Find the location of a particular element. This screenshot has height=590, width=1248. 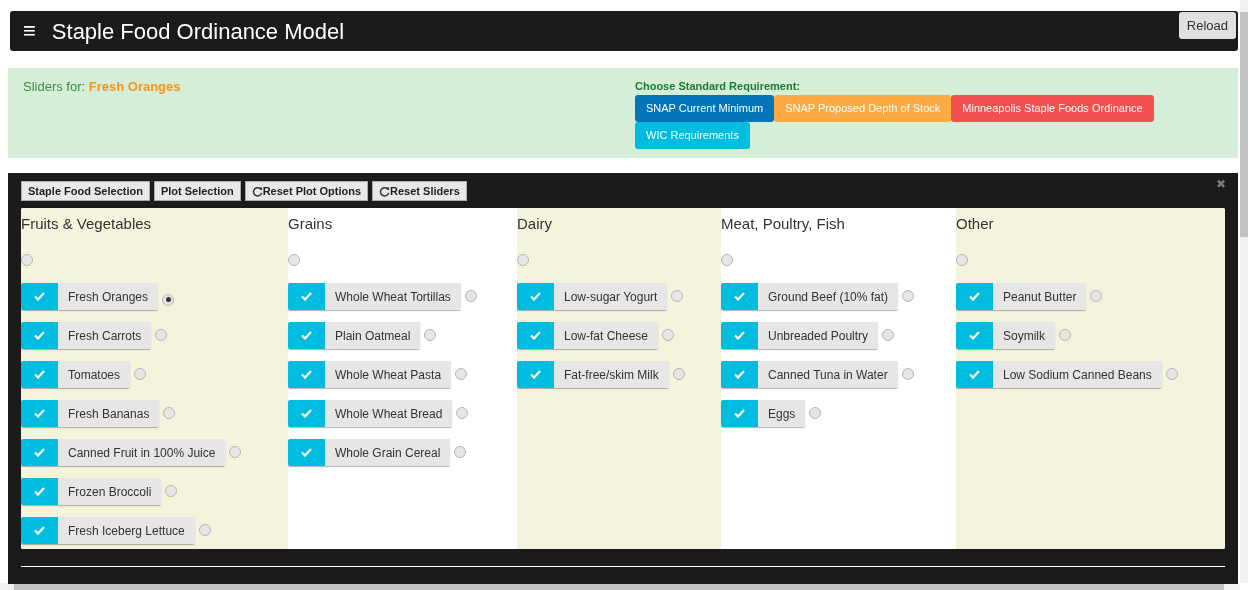

food-button: Low Sodium Canned Beans is located at coordinates (1077, 374).